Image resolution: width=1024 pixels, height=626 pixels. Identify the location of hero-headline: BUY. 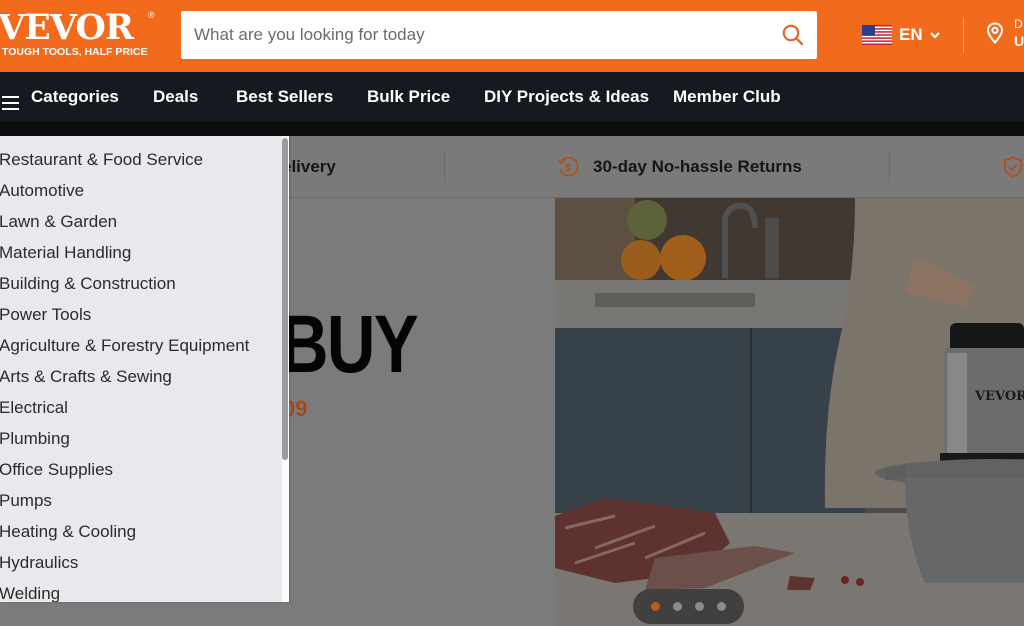
(349, 344).